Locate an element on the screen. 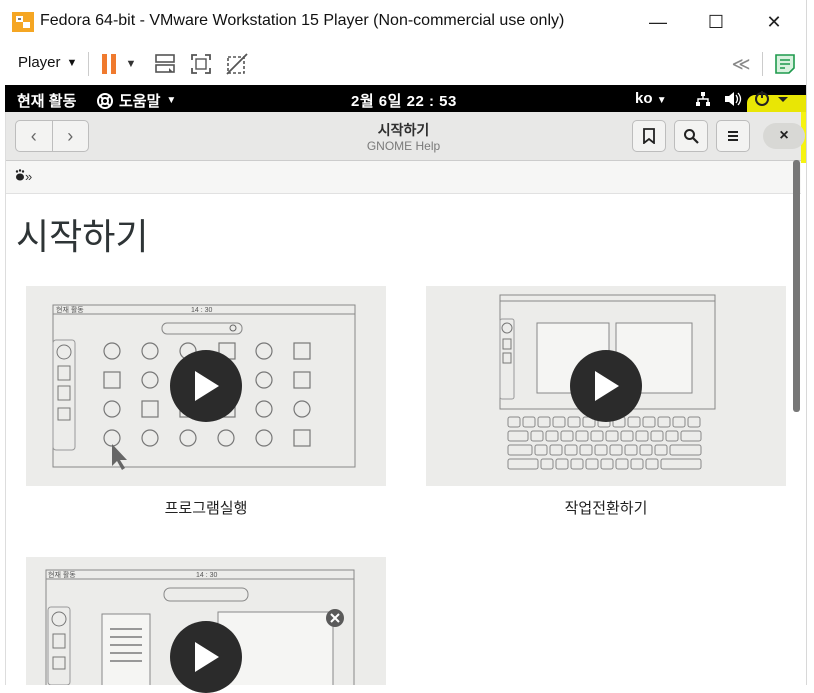 The width and height of the screenshot is (814, 693). help-app-menu: 도움말 ▼ is located at coordinates (136, 100).